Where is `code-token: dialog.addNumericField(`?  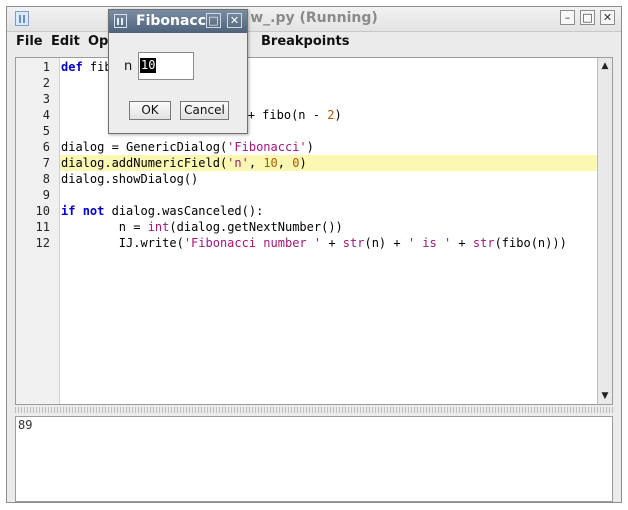 code-token: dialog.addNumericField( is located at coordinates (144, 163).